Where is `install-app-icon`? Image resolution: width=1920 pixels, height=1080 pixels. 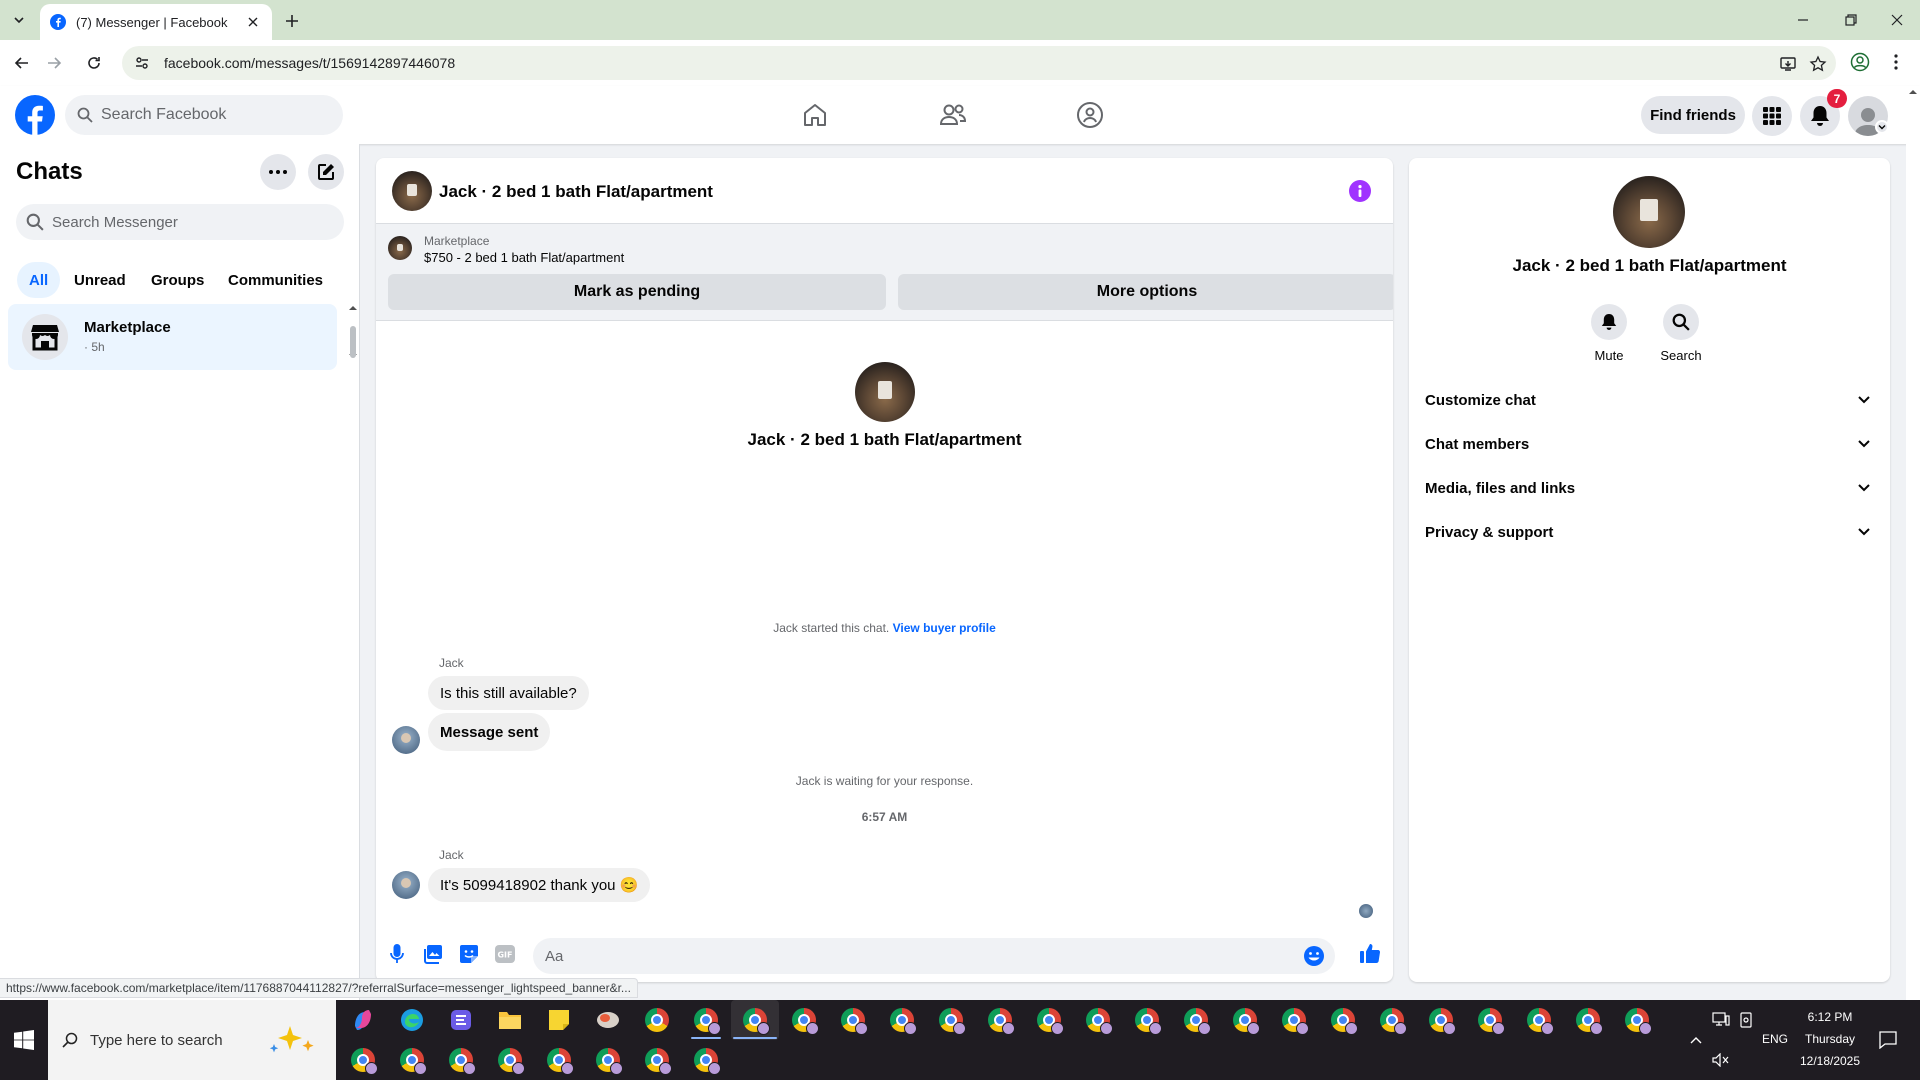 install-app-icon is located at coordinates (1788, 64).